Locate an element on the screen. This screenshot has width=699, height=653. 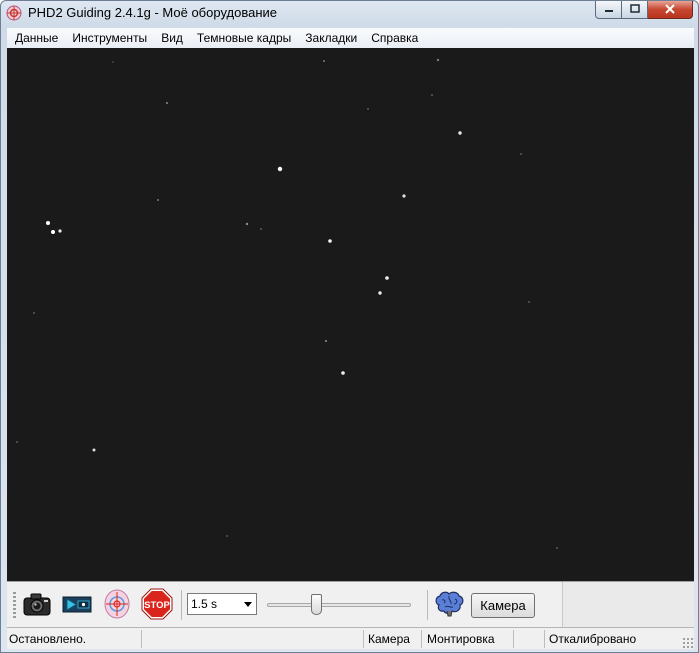
menu-view: Вид is located at coordinates (172, 38).